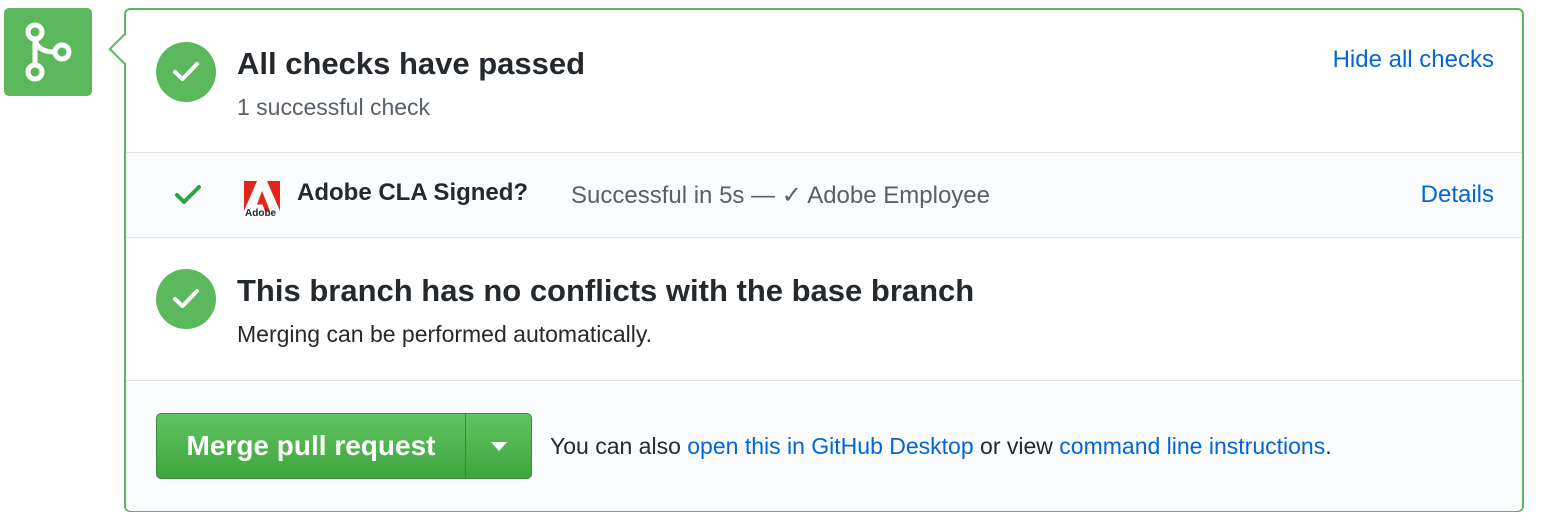 The height and width of the screenshot is (530, 1546). I want to click on checks-success-icon, so click(186, 72).